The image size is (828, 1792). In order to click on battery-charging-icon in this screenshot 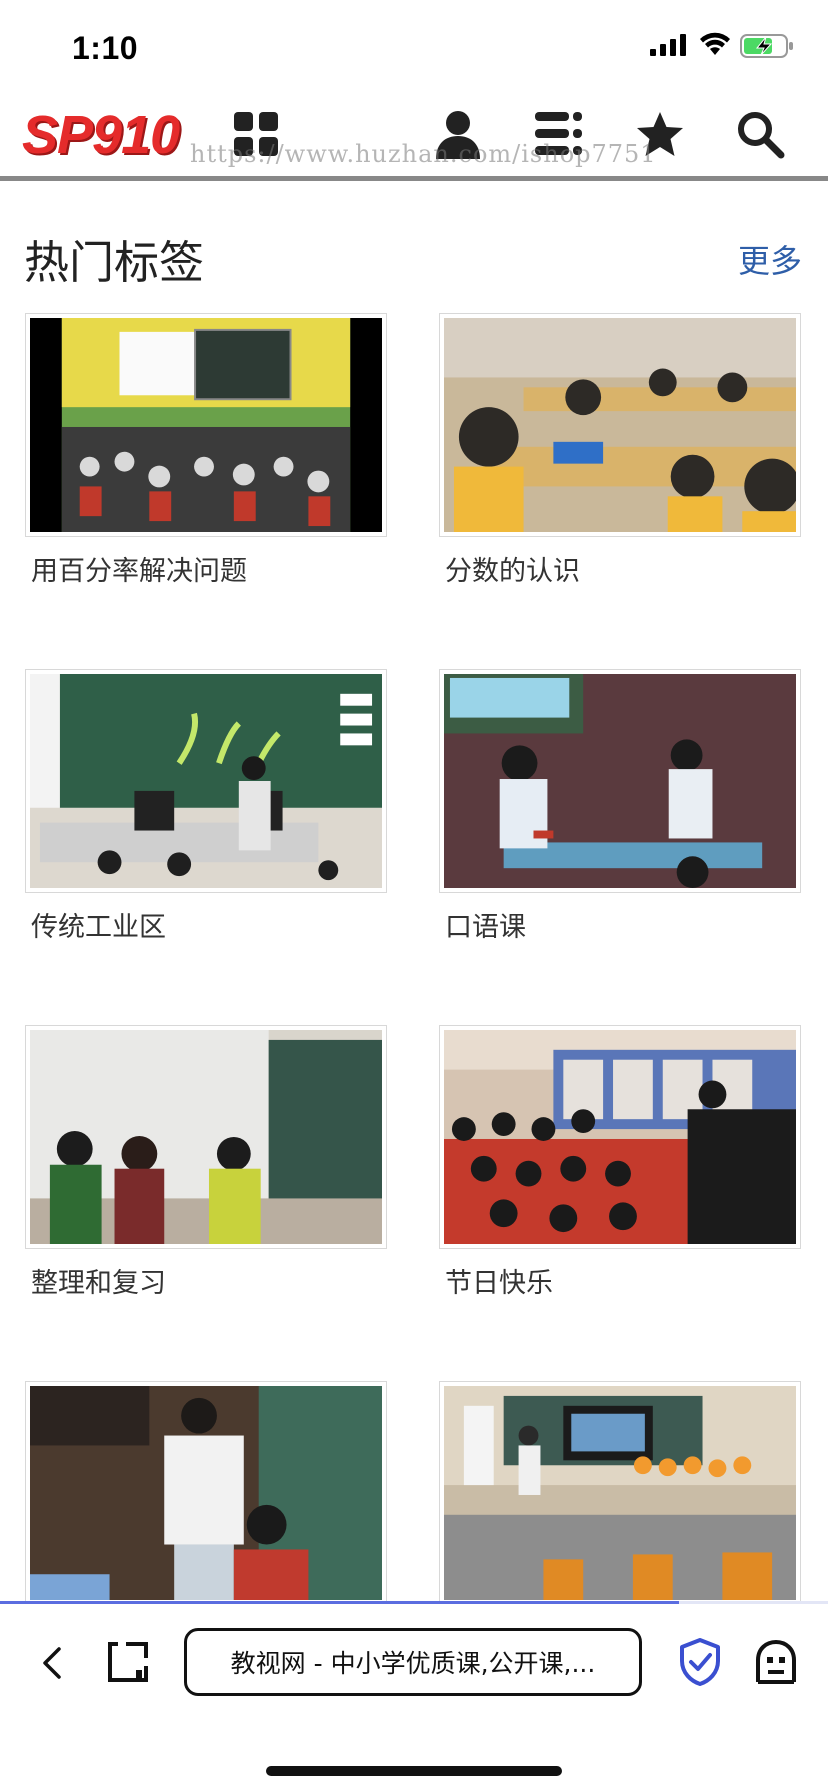, I will do `click(767, 48)`.